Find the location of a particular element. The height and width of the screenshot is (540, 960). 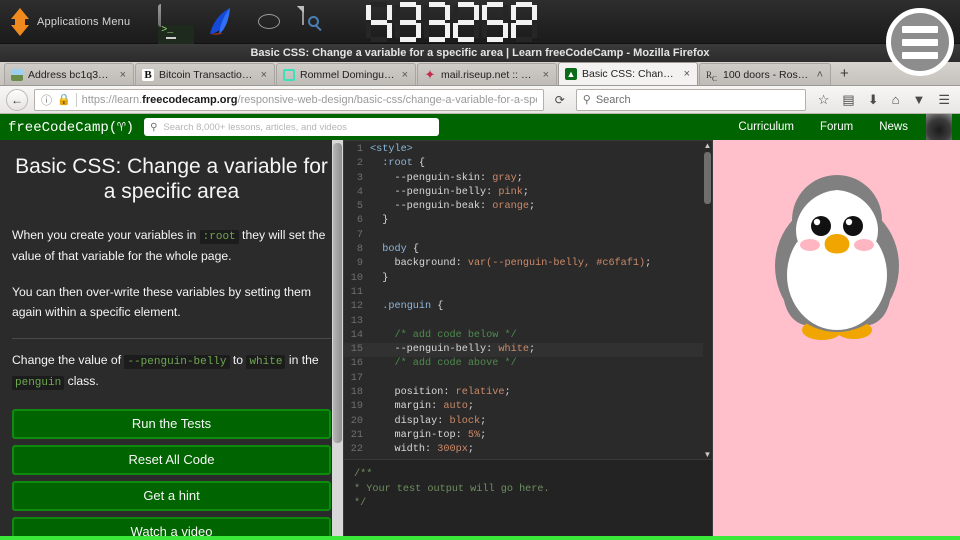

code-line: 19 margin: auto; is located at coordinates (528, 407).